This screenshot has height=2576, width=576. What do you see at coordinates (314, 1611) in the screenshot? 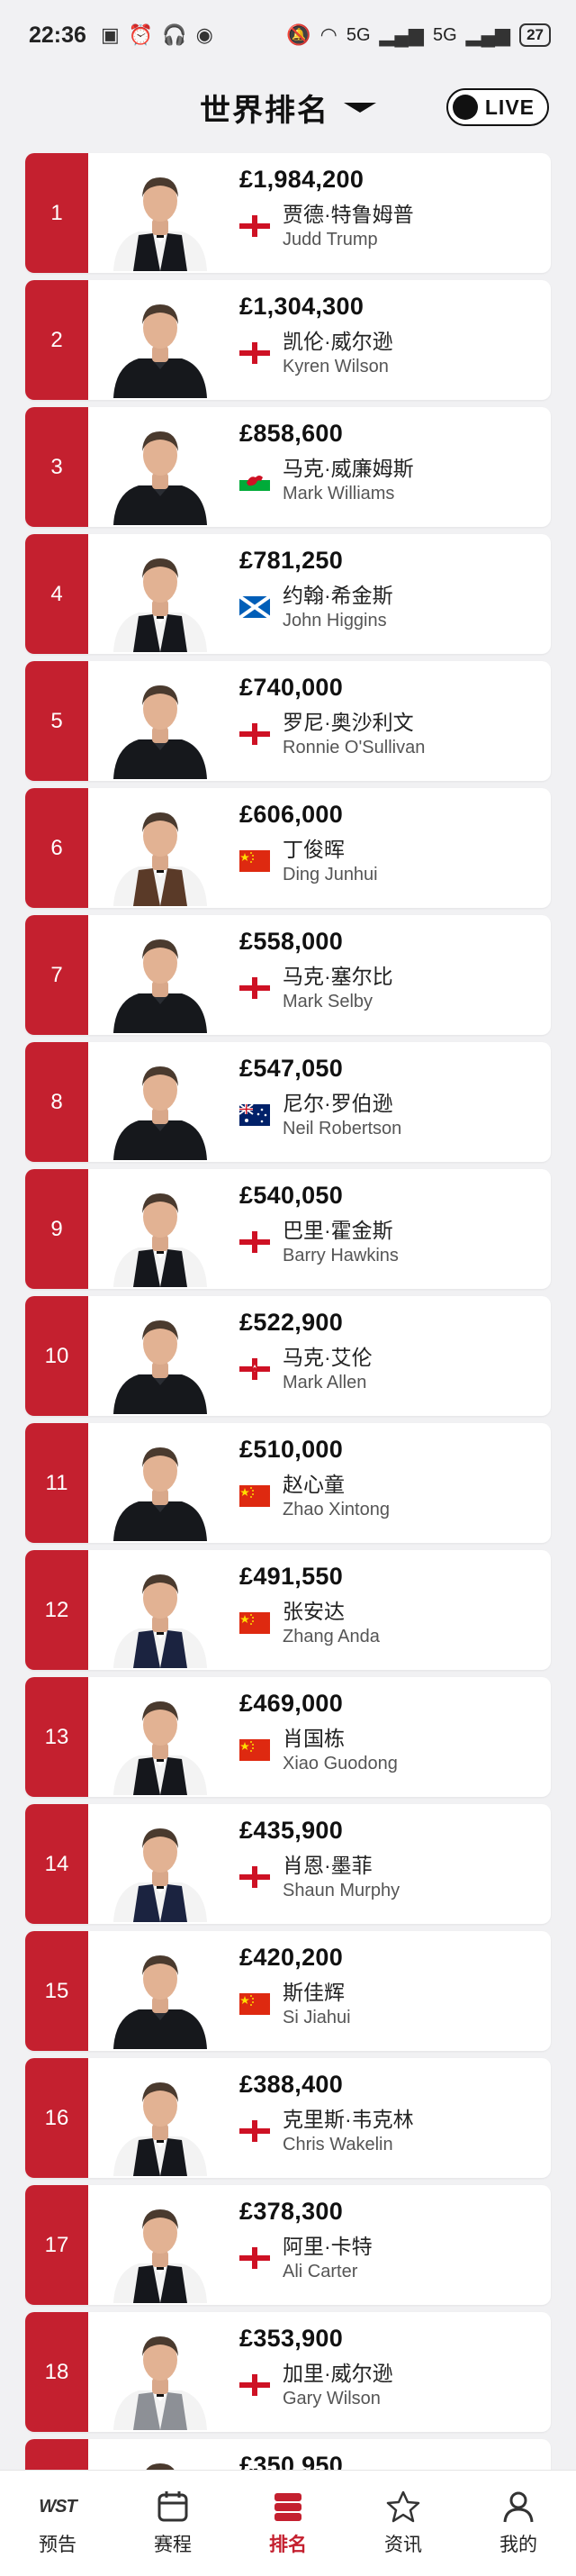
I see `player-name-cn: 张安达` at bounding box center [314, 1611].